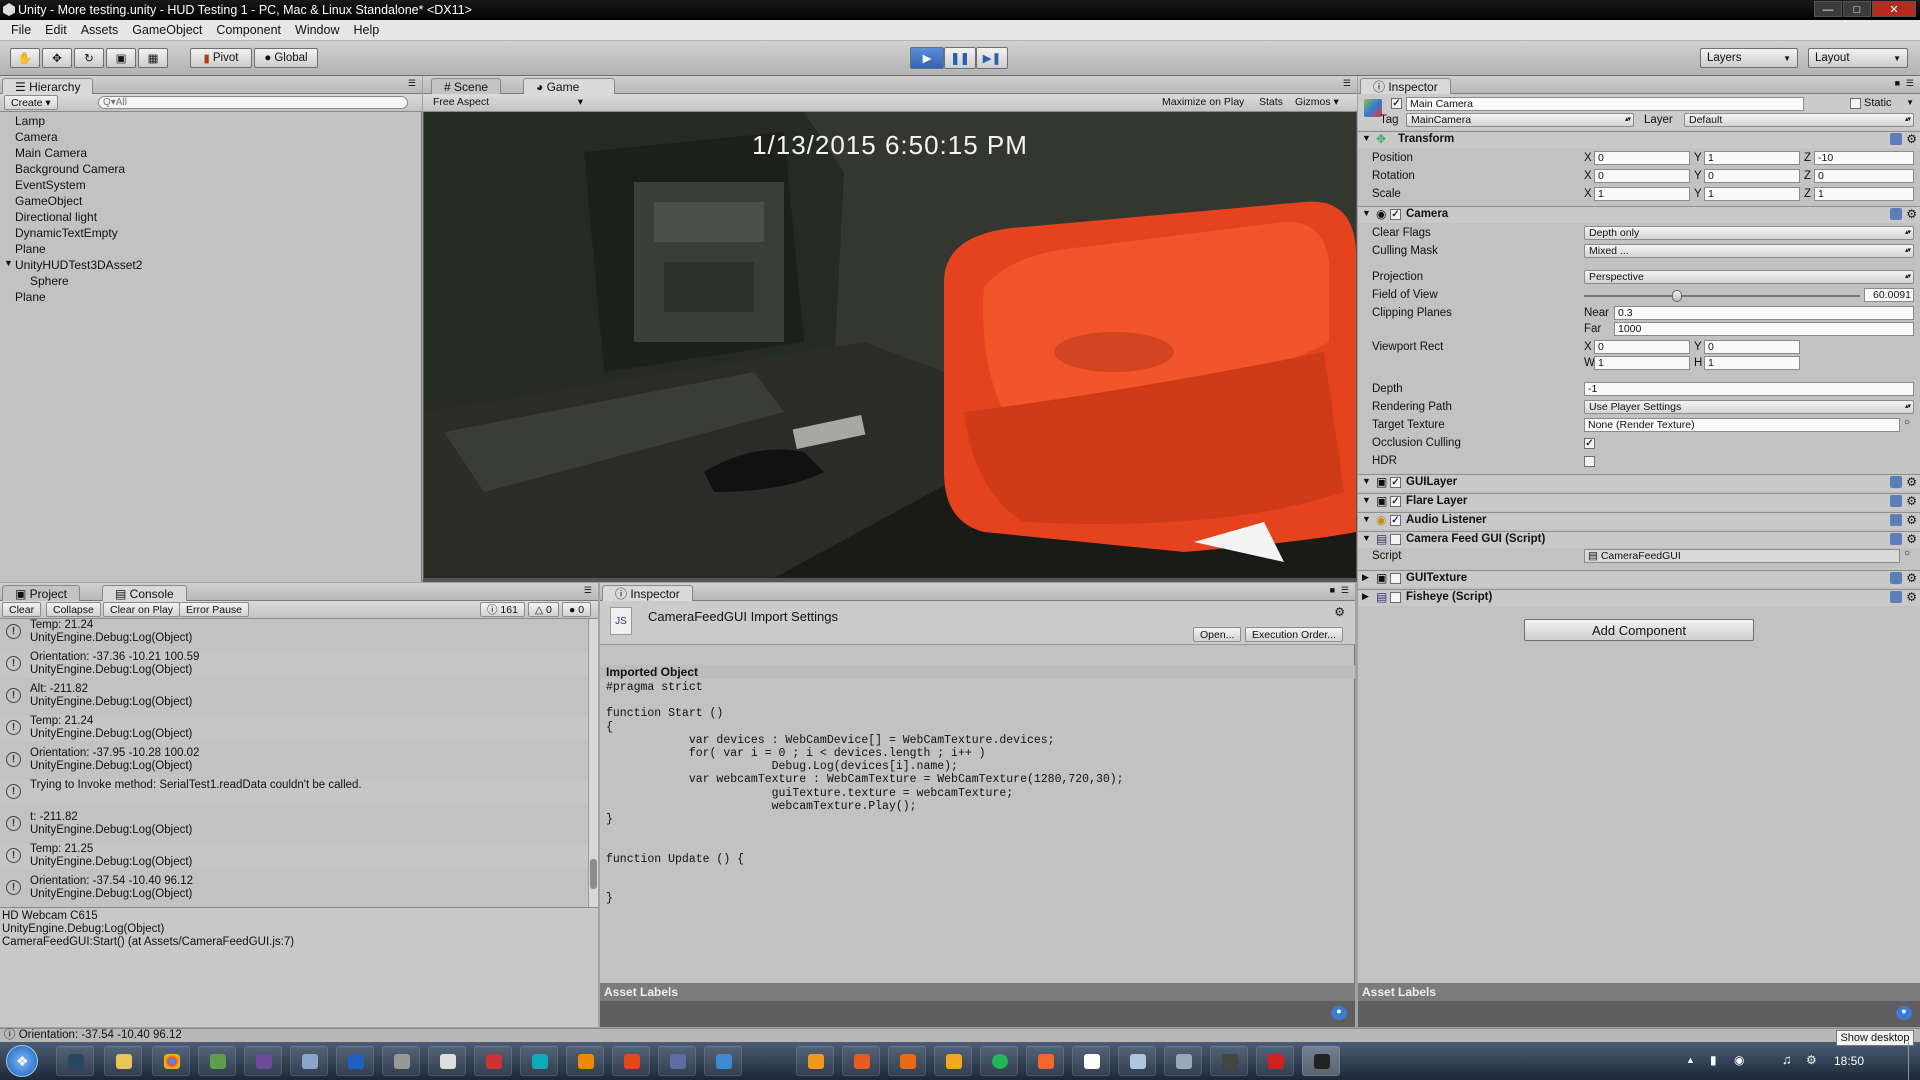  What do you see at coordinates (1395, 539) in the screenshot?
I see `camera-feed-gui-enabled-checkbox` at bounding box center [1395, 539].